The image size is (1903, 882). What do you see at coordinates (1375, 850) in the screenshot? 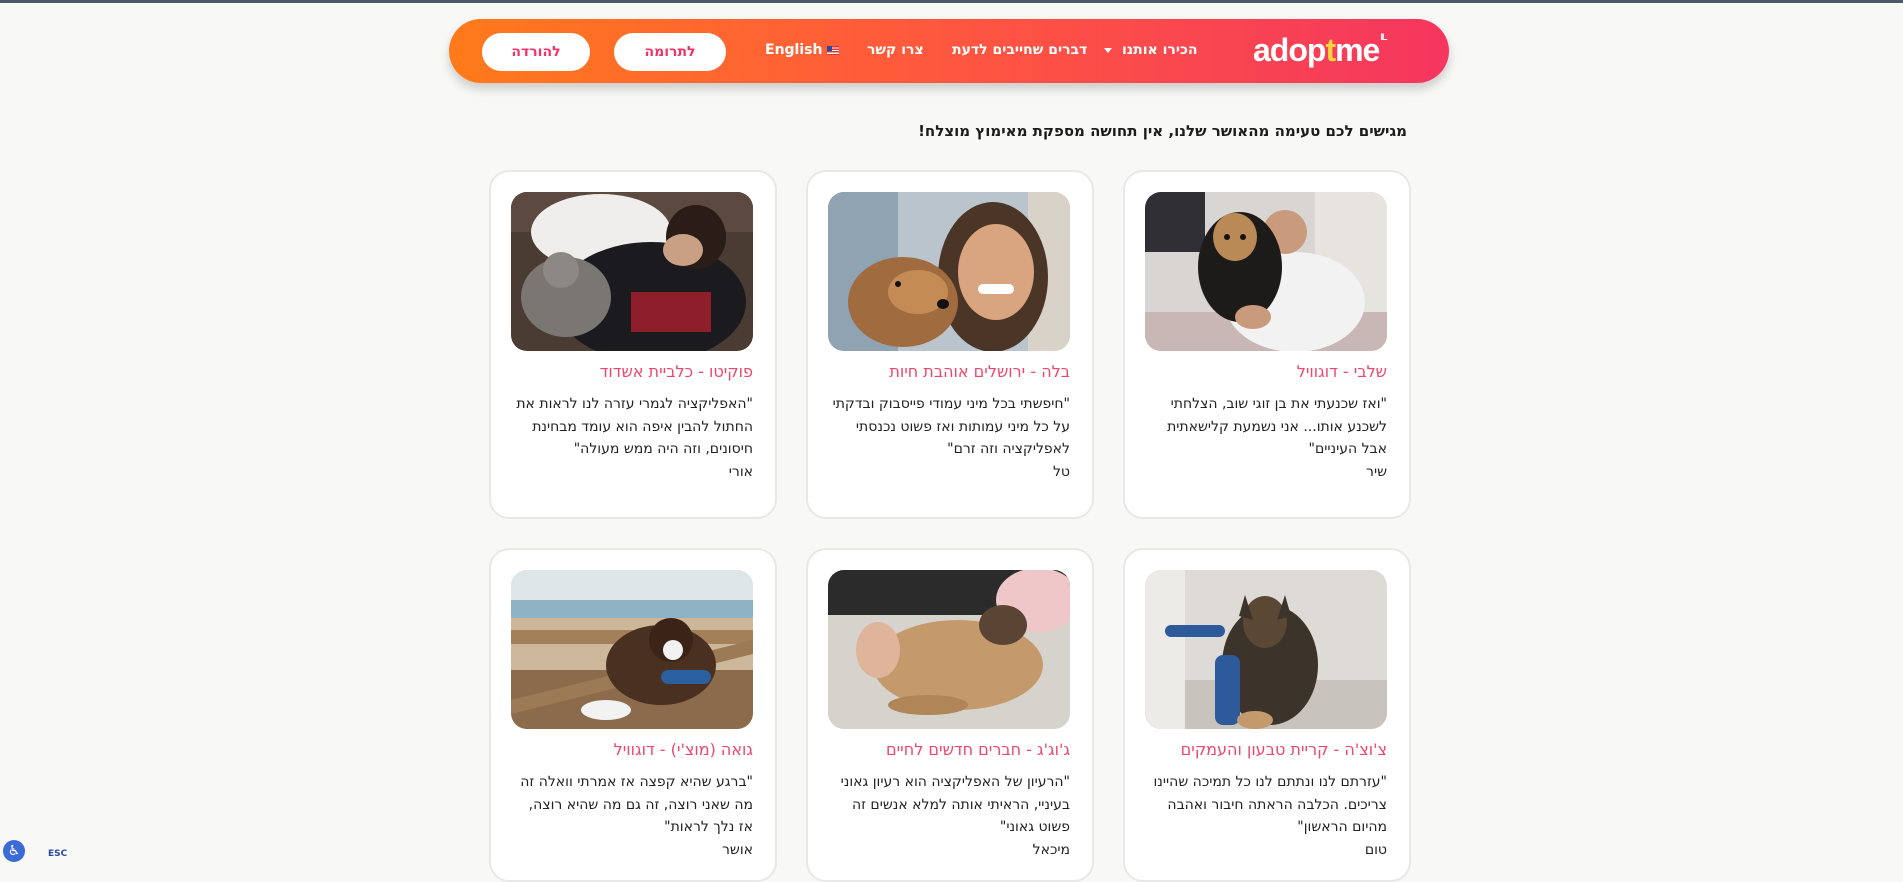
I see `card-author: טום` at bounding box center [1375, 850].